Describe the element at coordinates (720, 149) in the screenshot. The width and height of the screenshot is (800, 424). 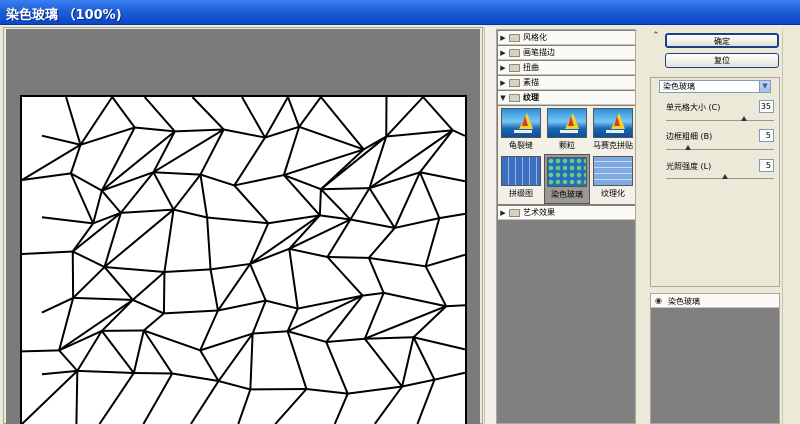
I see `border-thickness-slider` at that location.